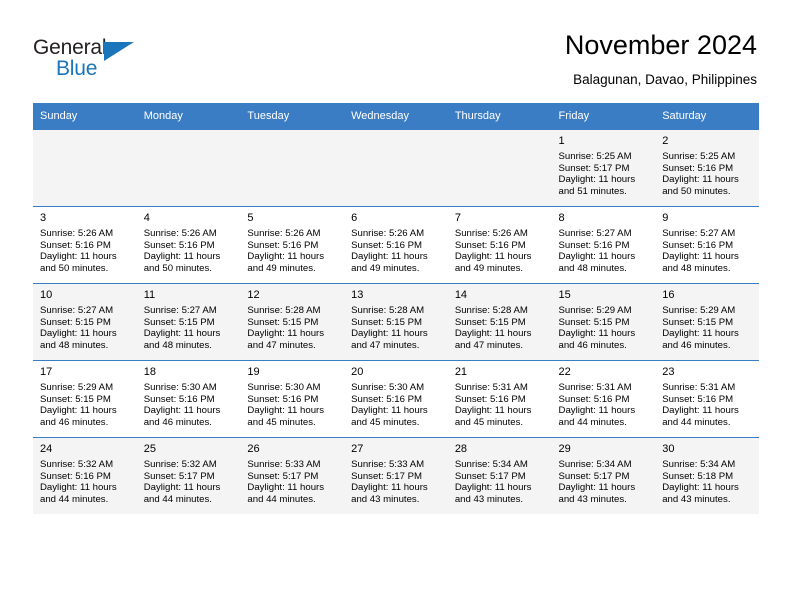 The width and height of the screenshot is (792, 612). What do you see at coordinates (461, 372) in the screenshot?
I see `day-number: 21` at bounding box center [461, 372].